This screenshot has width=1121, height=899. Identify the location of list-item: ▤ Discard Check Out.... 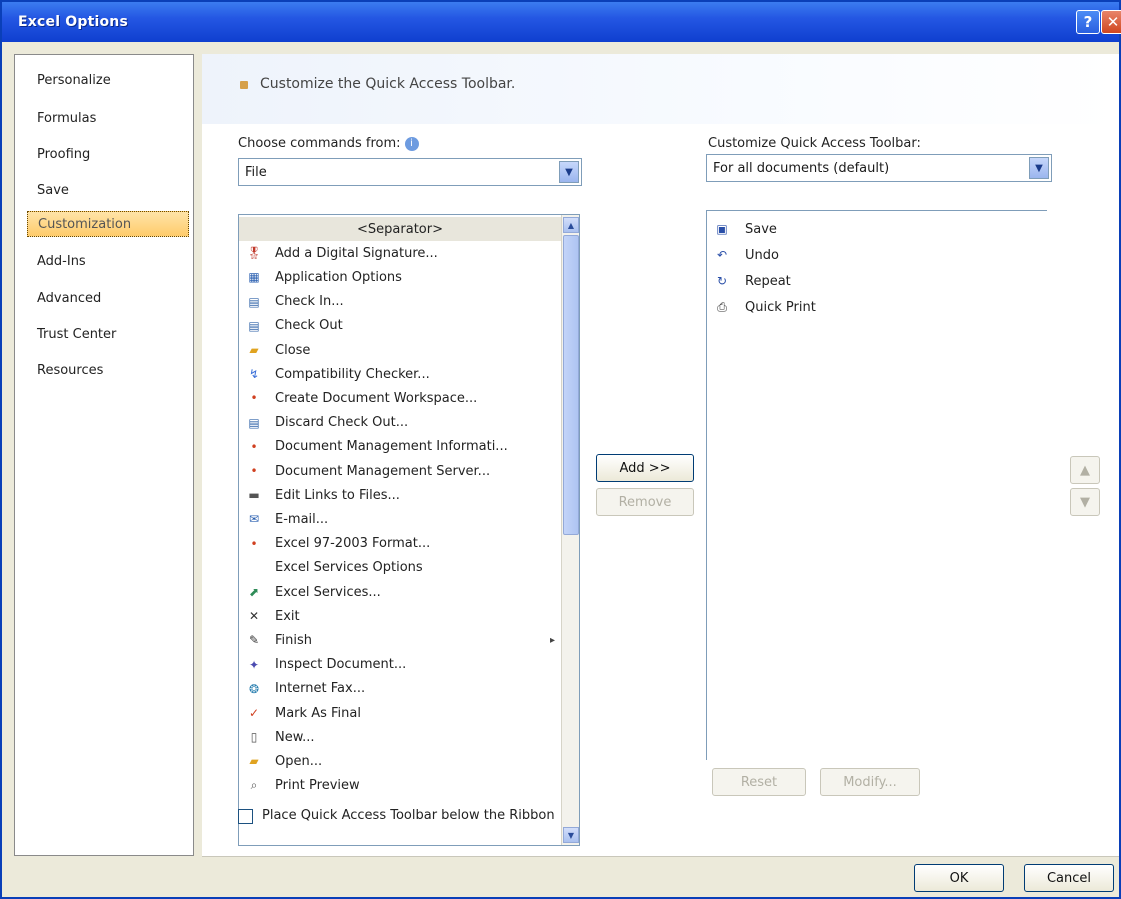
(400, 423).